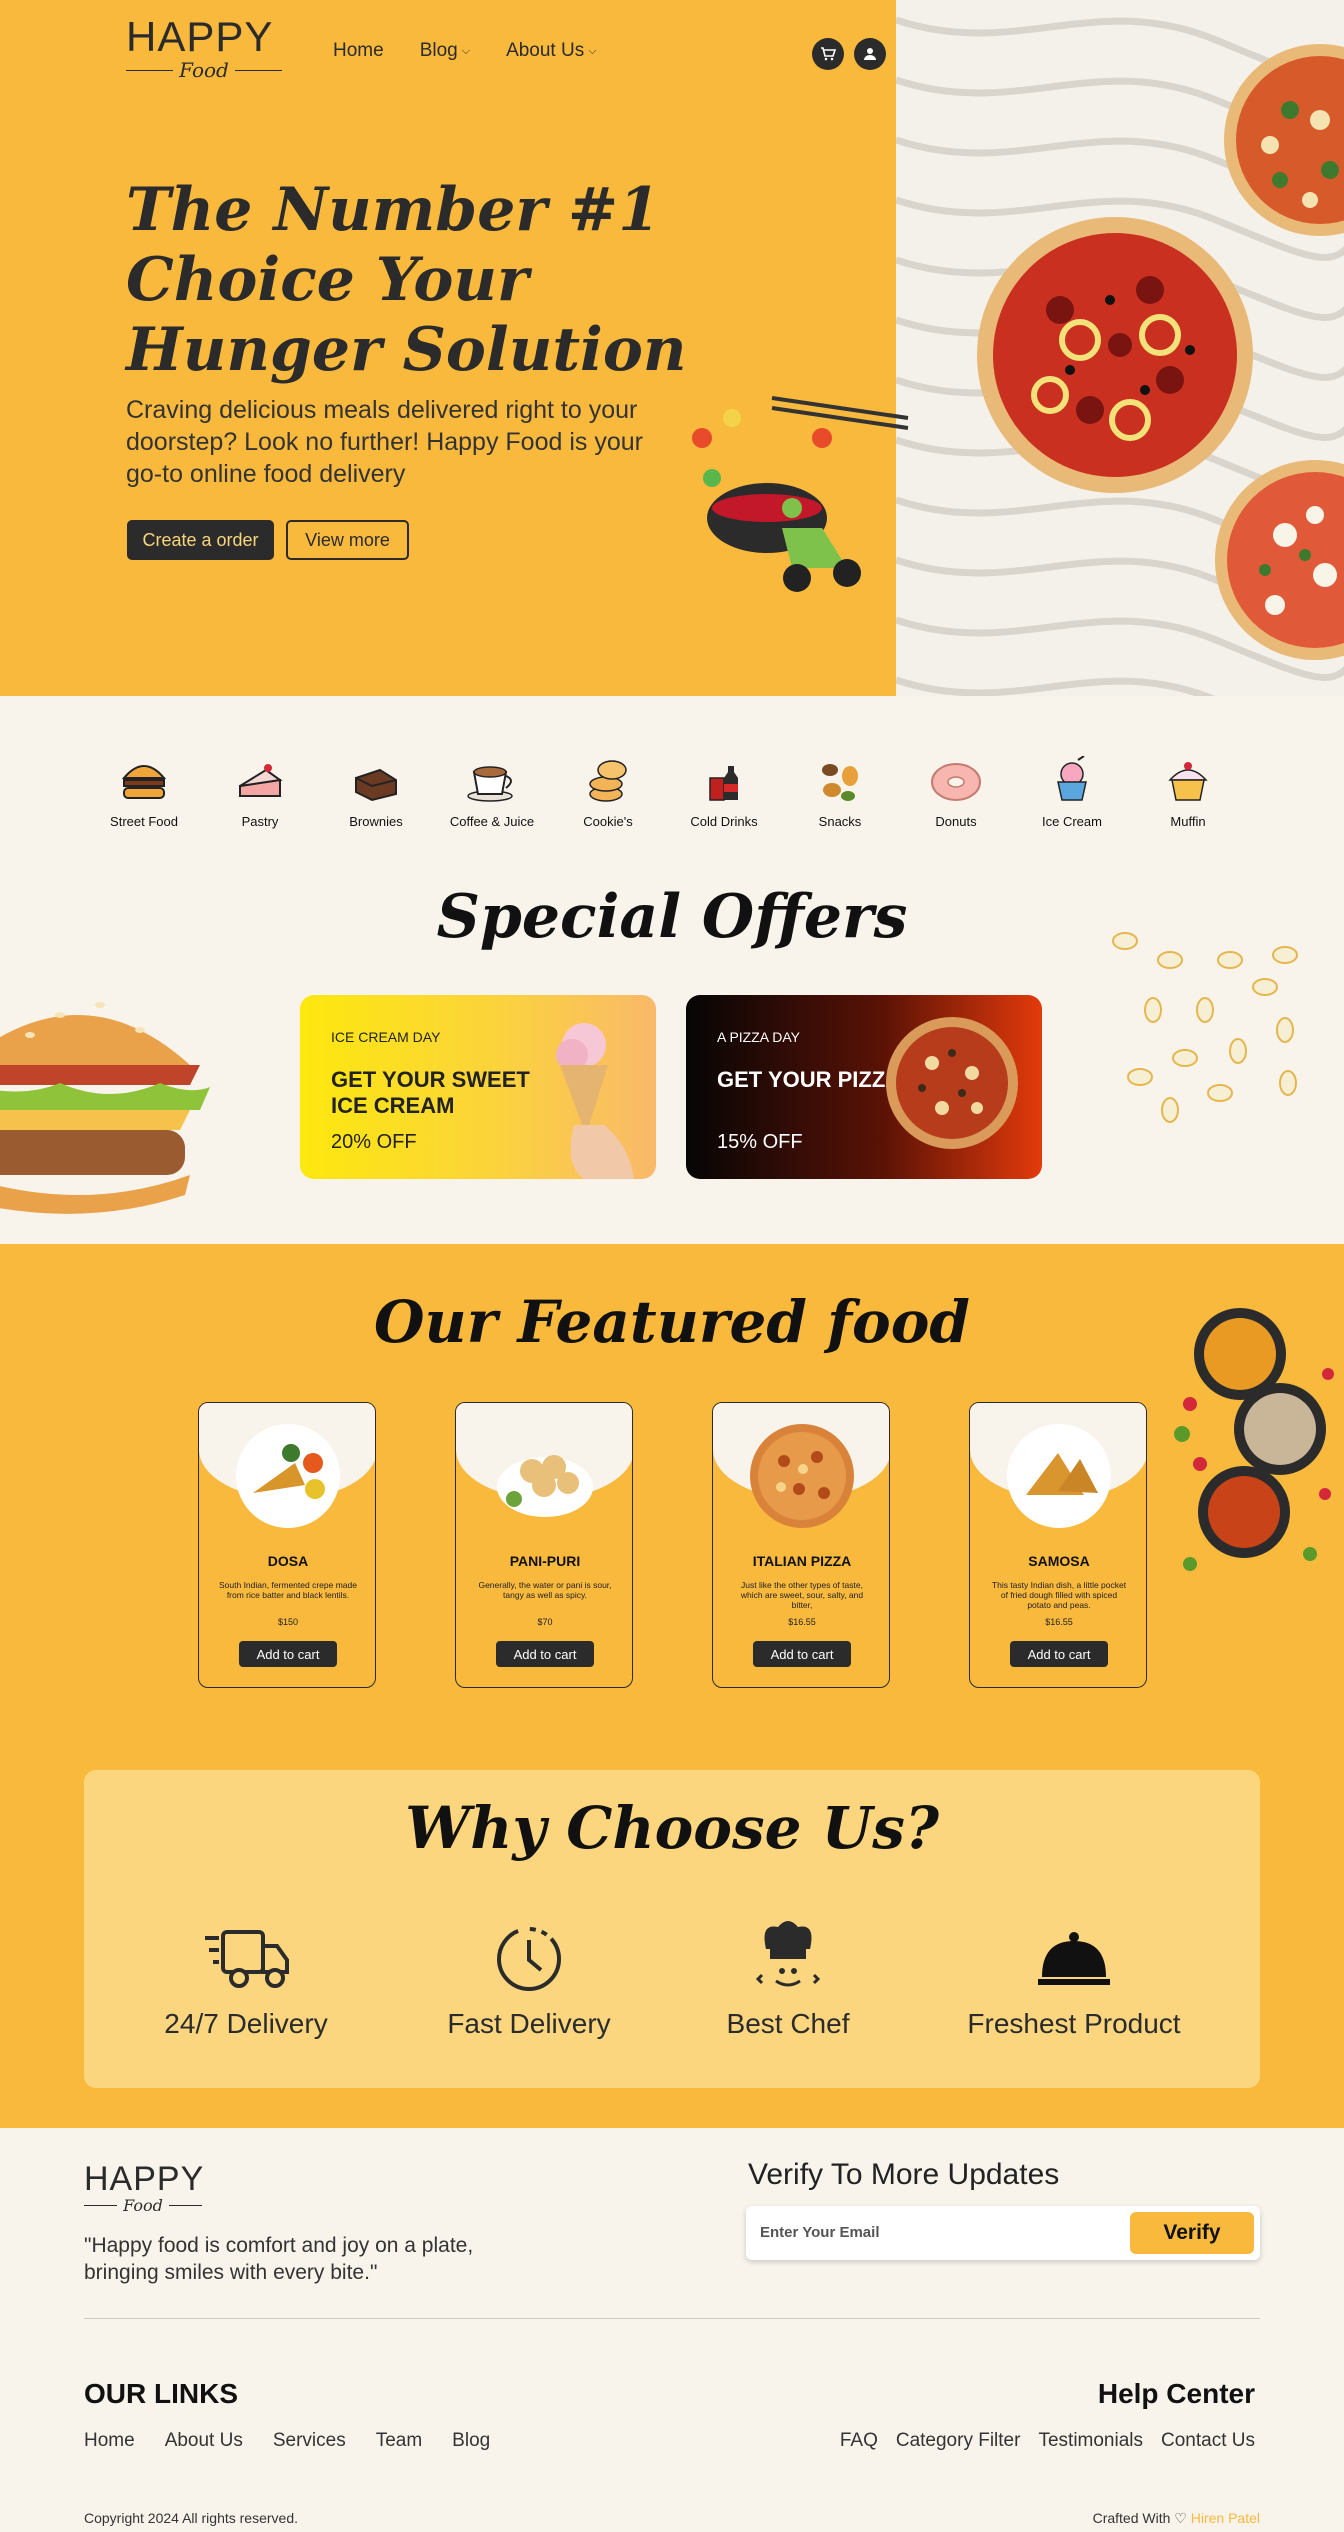 This screenshot has width=1344, height=2532. Describe the element at coordinates (309, 2441) in the screenshot. I see `footer-link-services: Services` at that location.